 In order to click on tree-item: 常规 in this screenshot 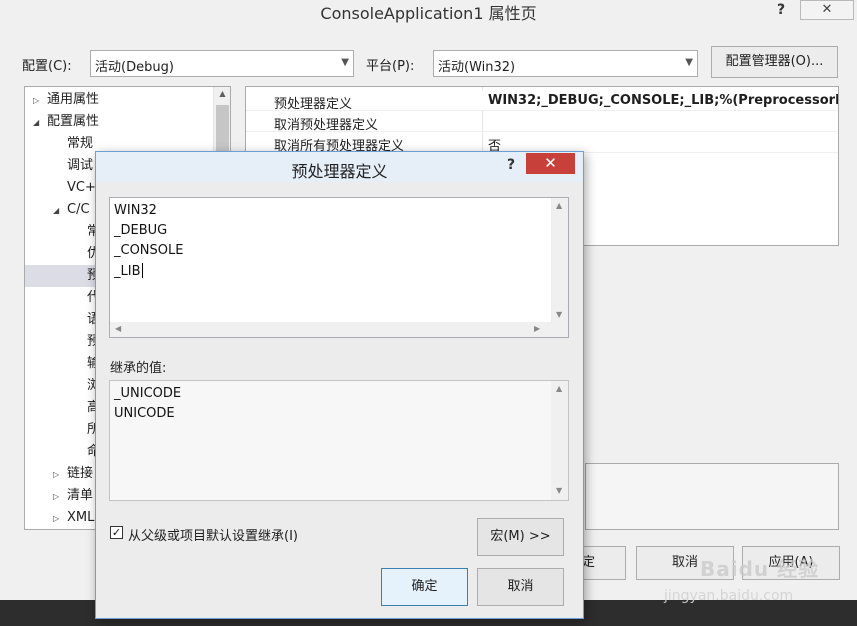, I will do `click(73, 144)`.